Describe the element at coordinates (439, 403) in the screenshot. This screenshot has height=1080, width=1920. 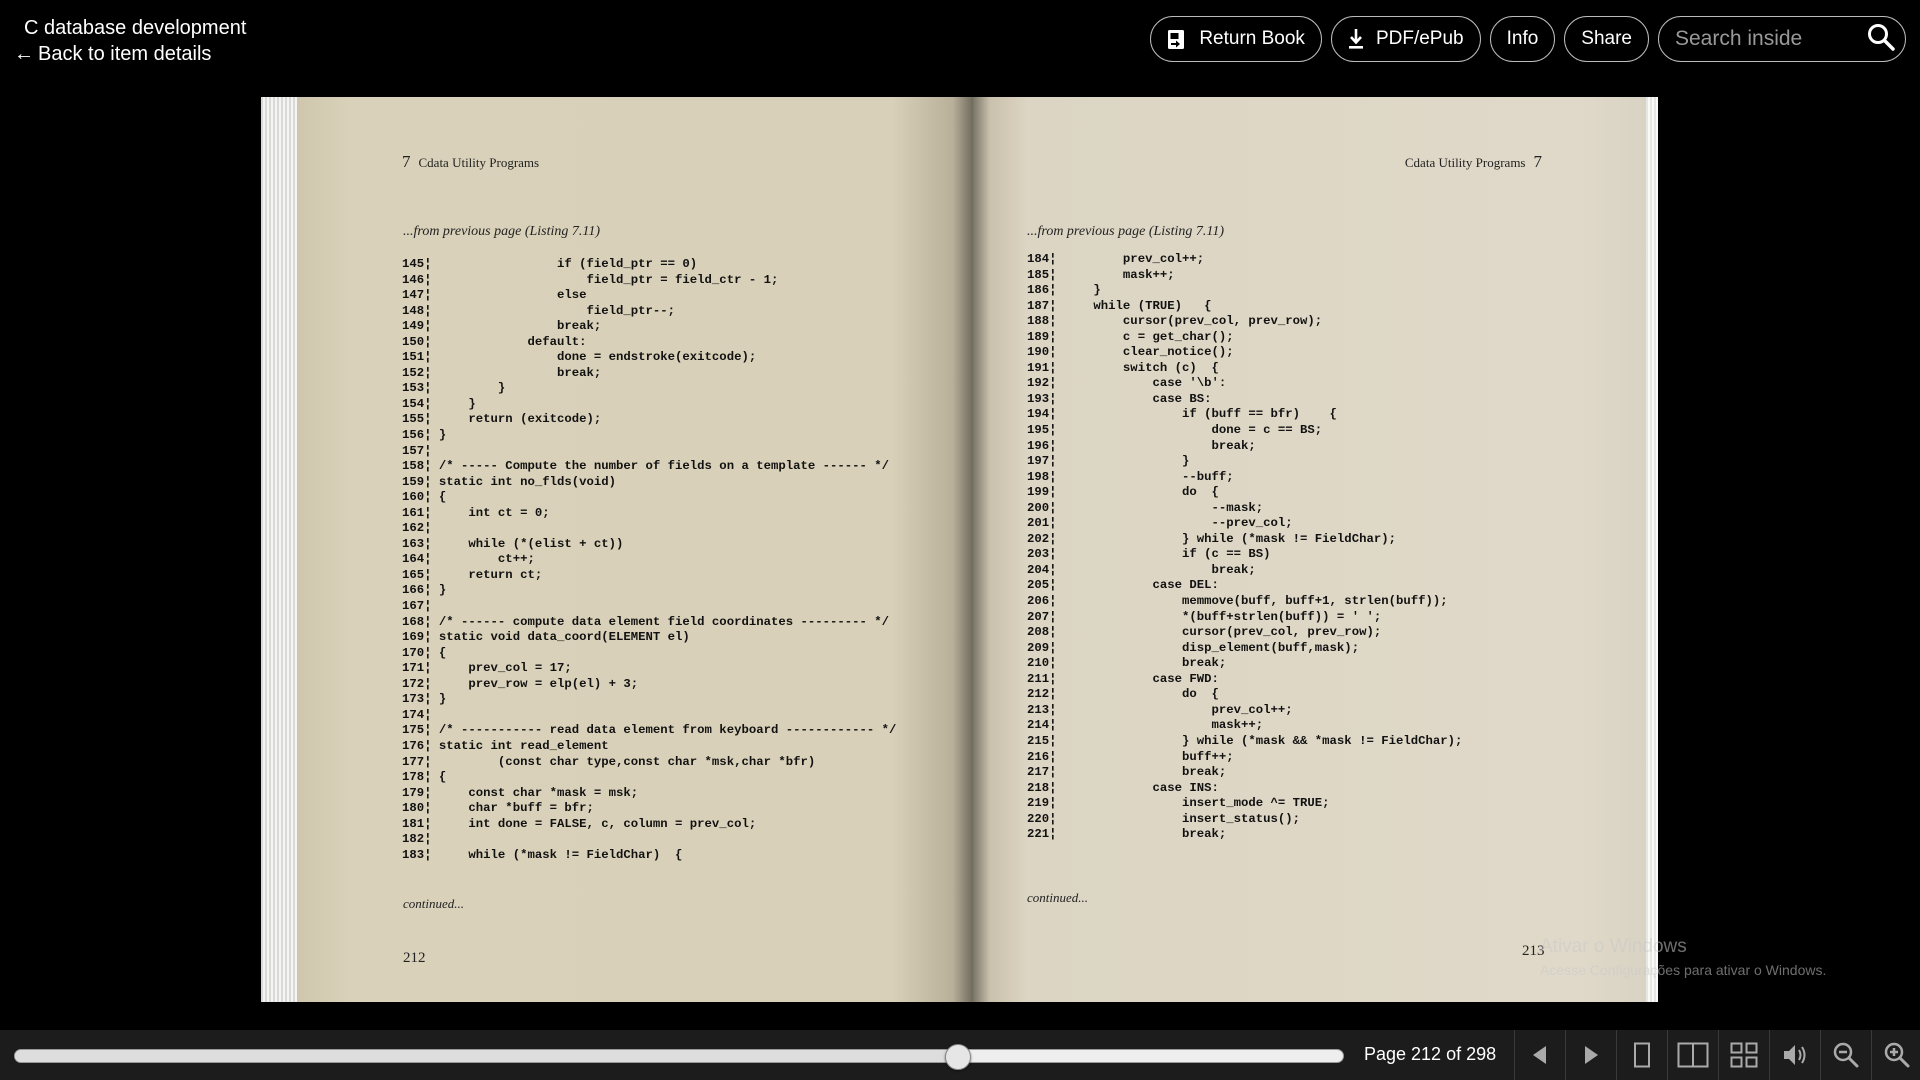
I see `code-line: 154¦ }` at that location.